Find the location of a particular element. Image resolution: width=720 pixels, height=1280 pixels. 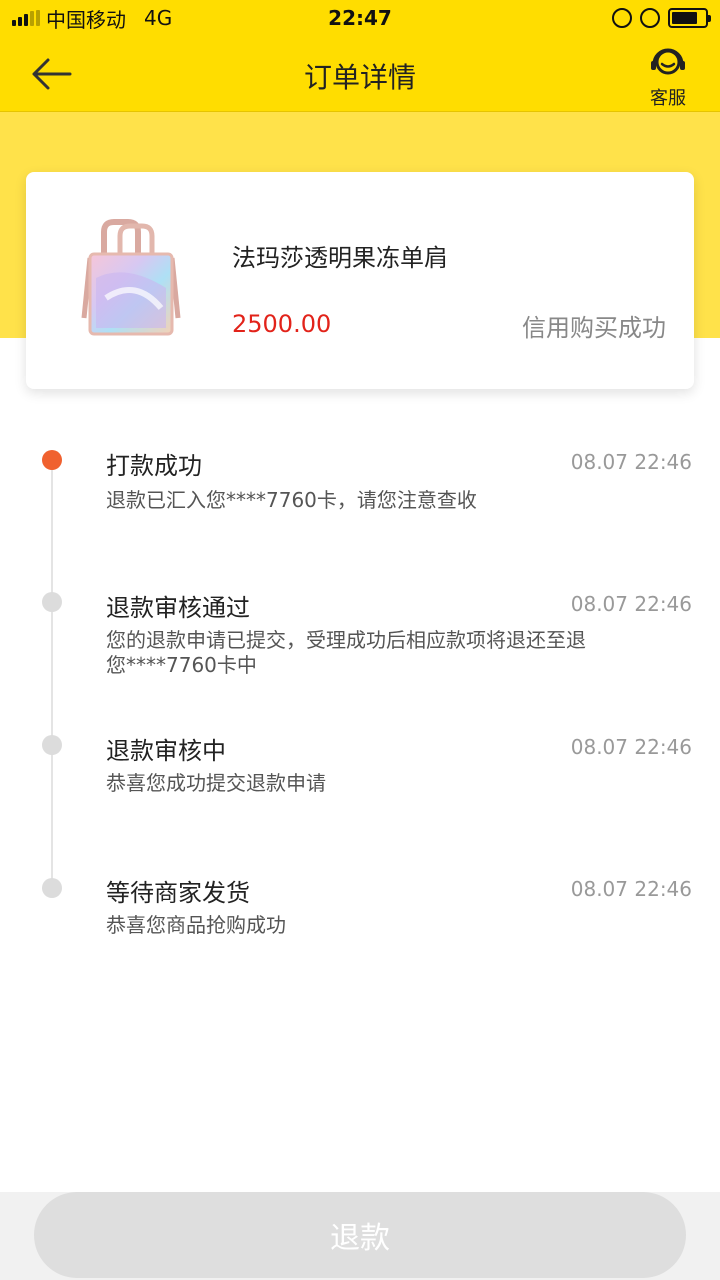

timeline-title: 退款审核中 is located at coordinates (166, 751).